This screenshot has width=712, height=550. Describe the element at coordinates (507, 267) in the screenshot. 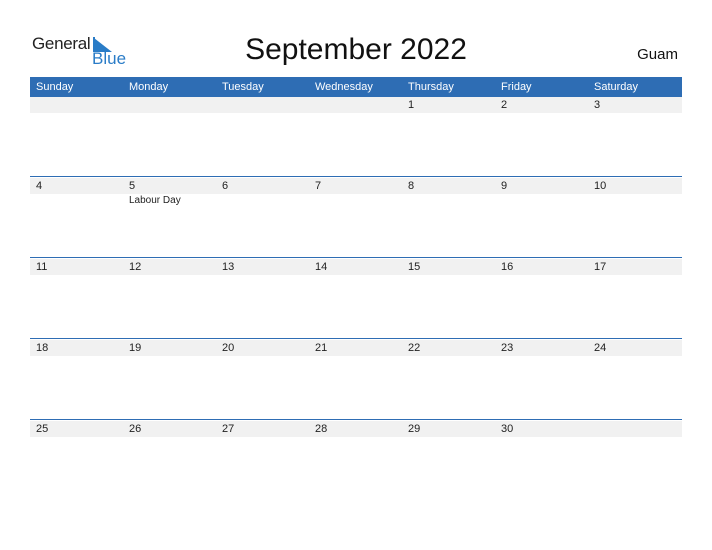

I see `day-number: 16` at that location.